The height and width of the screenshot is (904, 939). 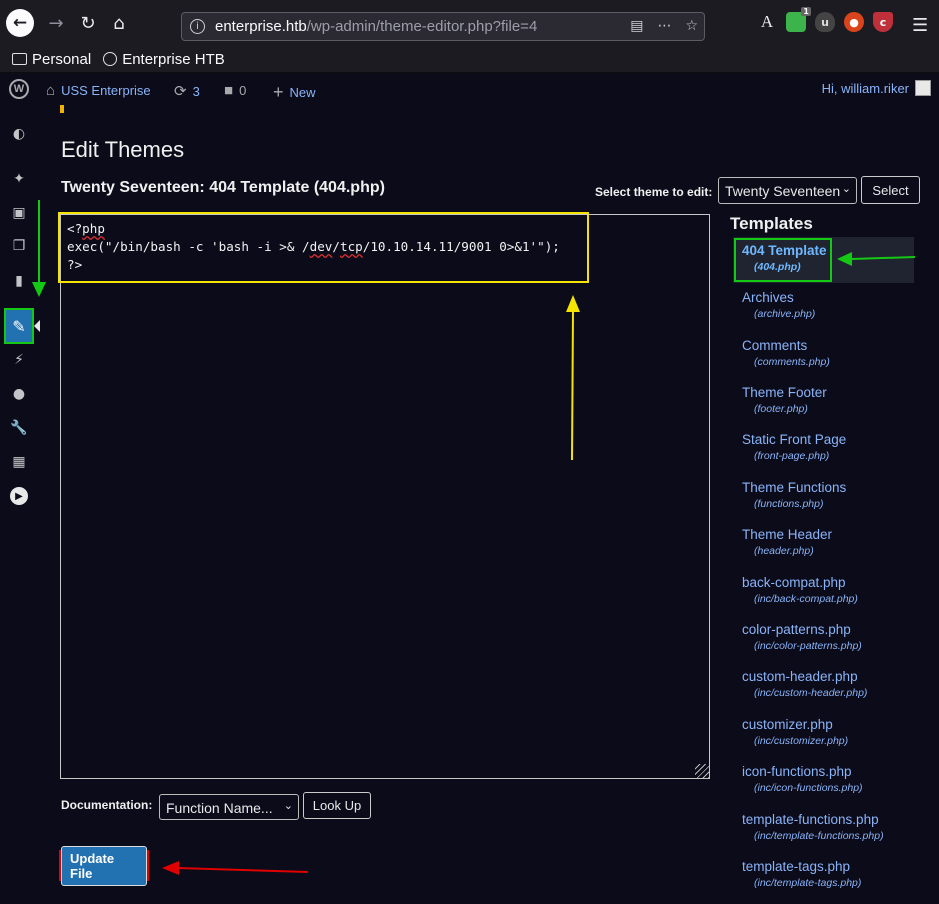 What do you see at coordinates (810, 819) in the screenshot?
I see `template-name: template-functions.php` at bounding box center [810, 819].